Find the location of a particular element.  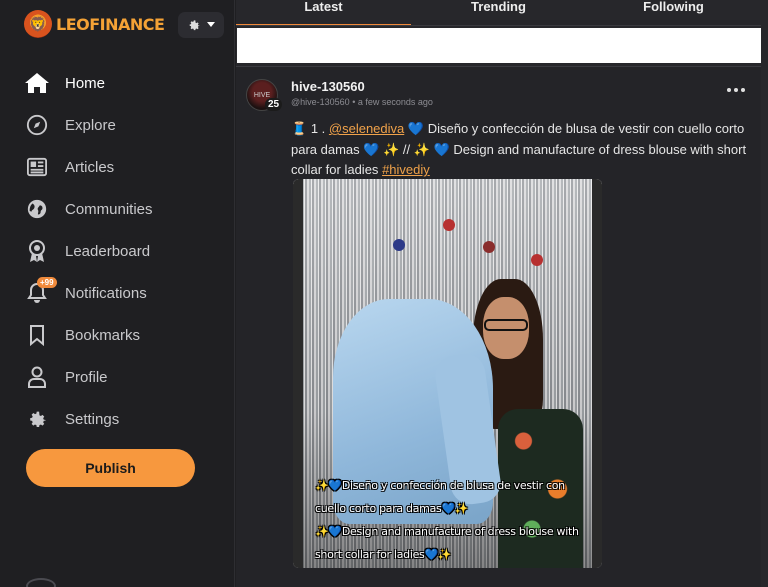

logo: 🦁 LEOFINANCE is located at coordinates (94, 24).